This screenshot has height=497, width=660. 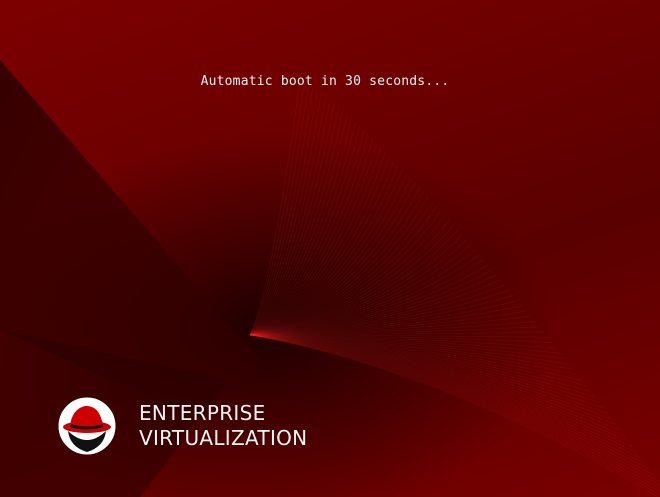 What do you see at coordinates (87, 426) in the screenshot?
I see `red-hat-shadowman-icon` at bounding box center [87, 426].